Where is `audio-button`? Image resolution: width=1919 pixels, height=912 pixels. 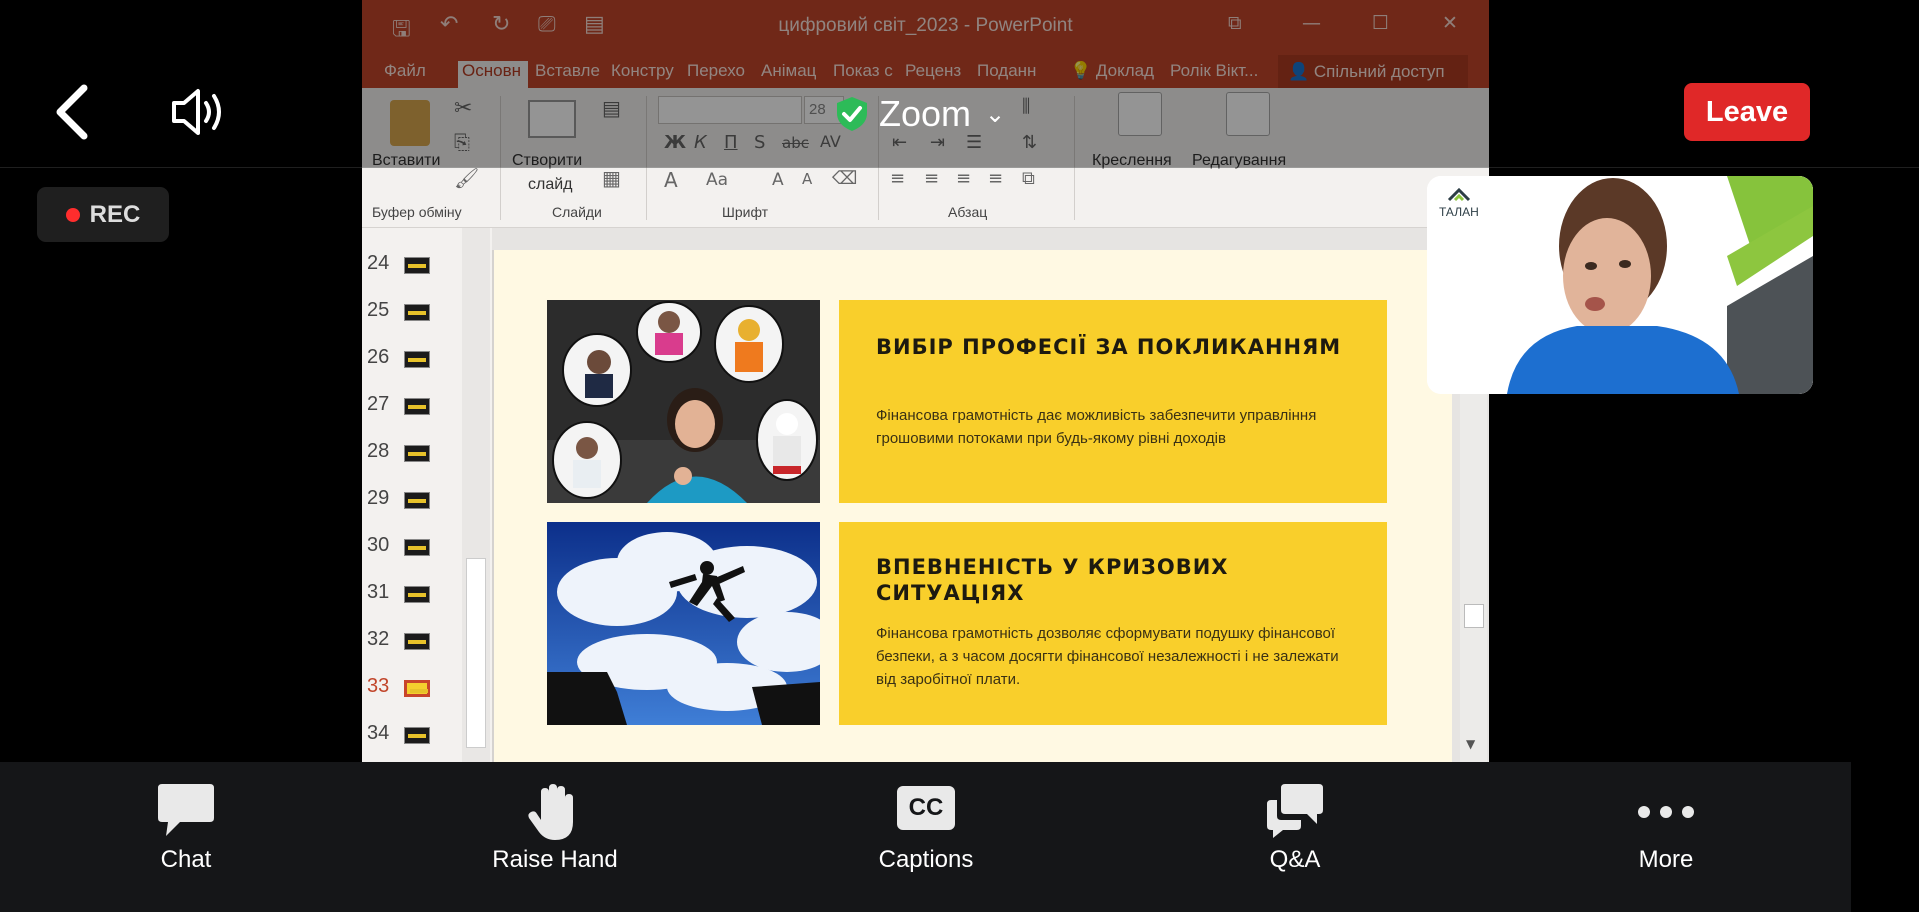 audio-button is located at coordinates (199, 112).